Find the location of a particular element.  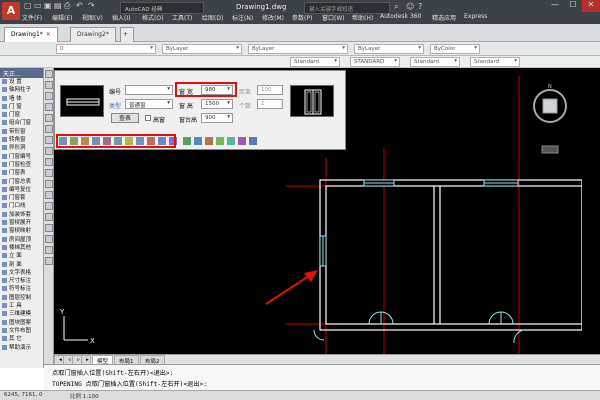

palette-item: 门 窗 is located at coordinates (21, 107).